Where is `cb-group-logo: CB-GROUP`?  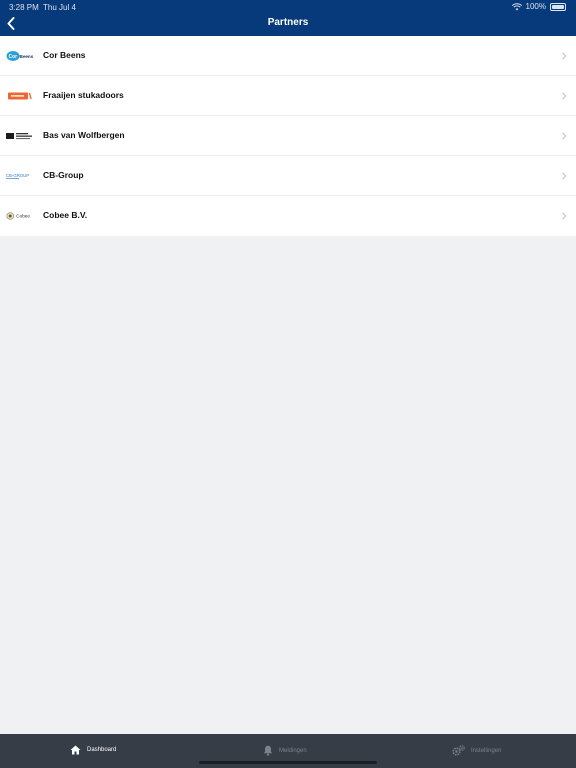
cb-group-logo: CB-GROUP is located at coordinates (20, 176).